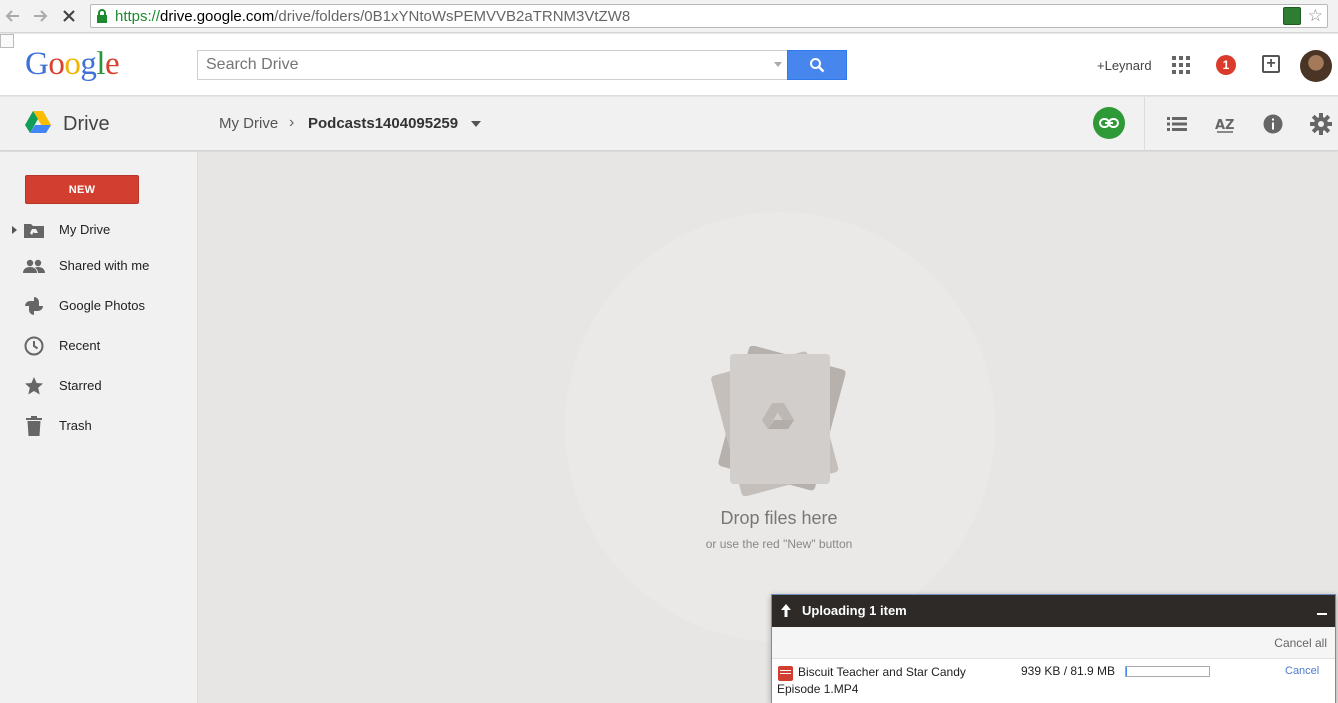 Image resolution: width=1338 pixels, height=703 pixels. I want to click on share-plus-icon: +, so click(1271, 64).